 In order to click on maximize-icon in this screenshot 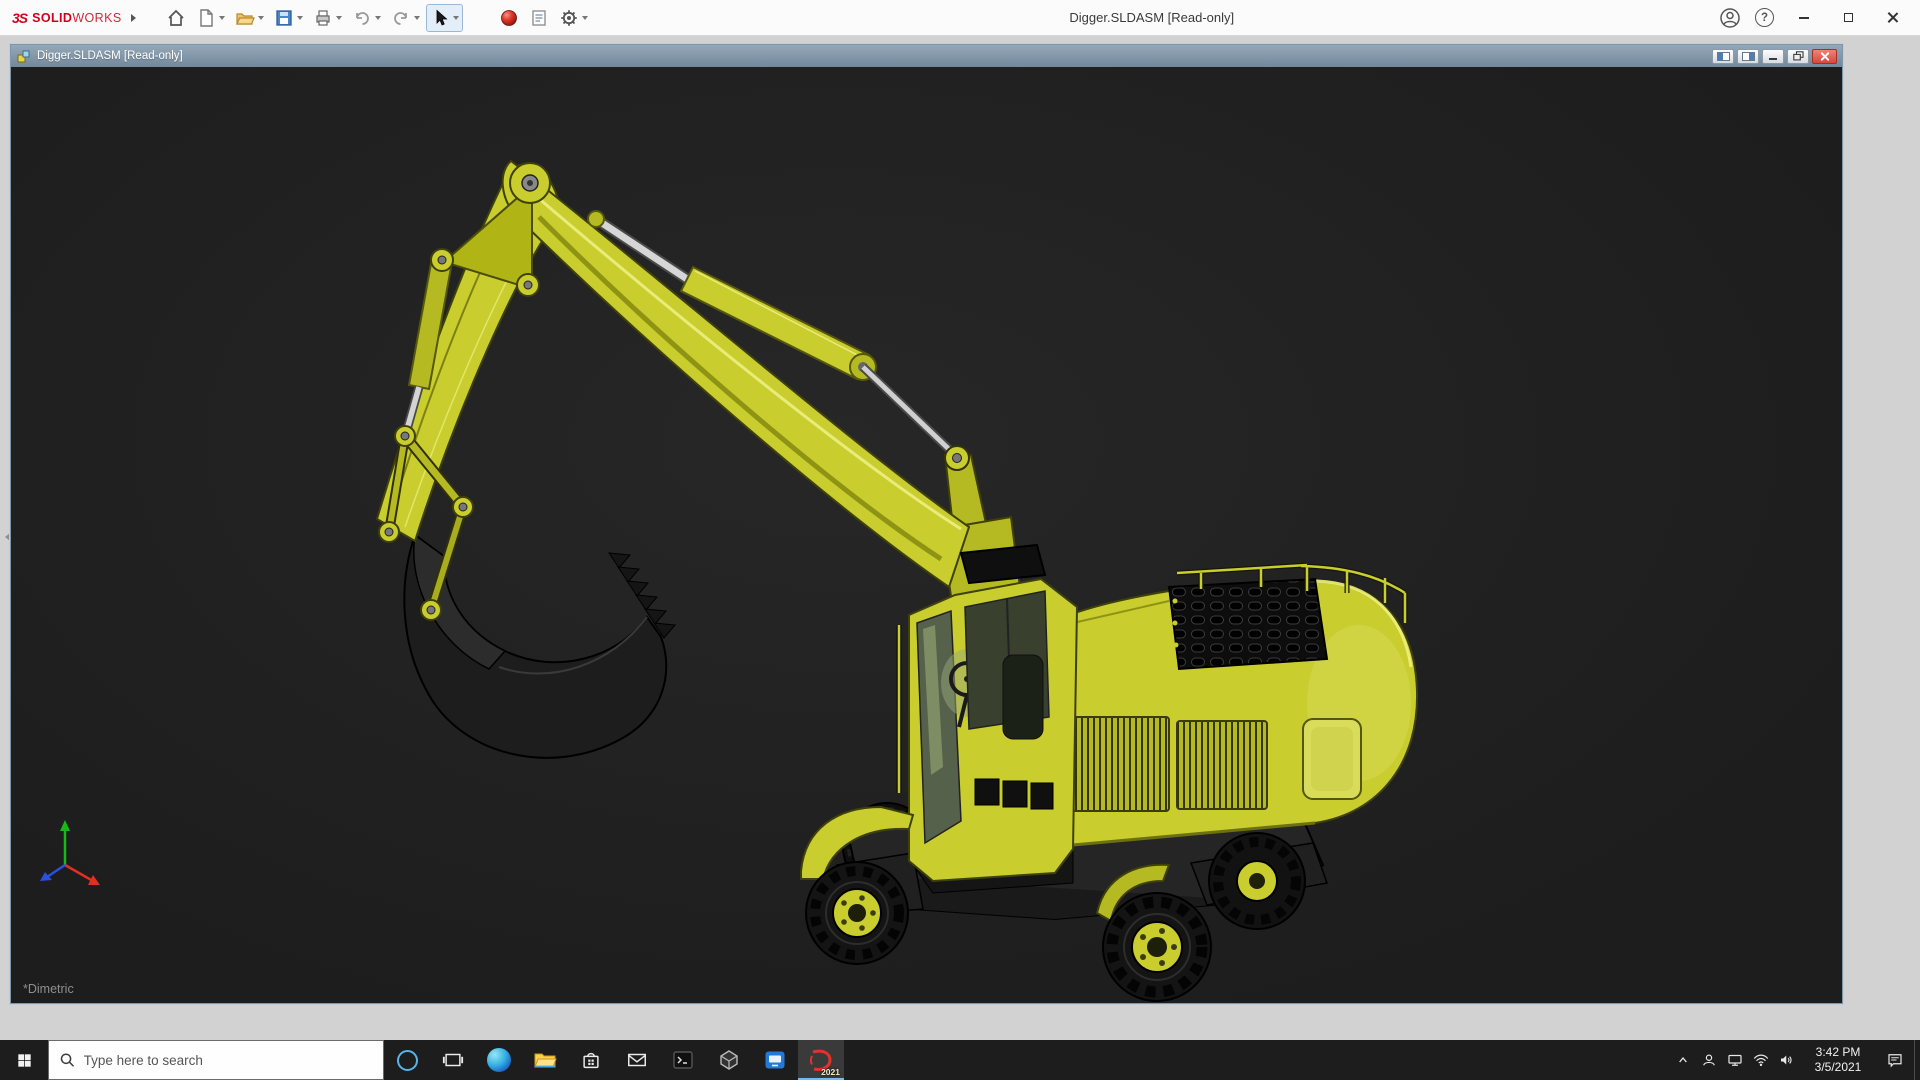, I will do `click(1848, 17)`.